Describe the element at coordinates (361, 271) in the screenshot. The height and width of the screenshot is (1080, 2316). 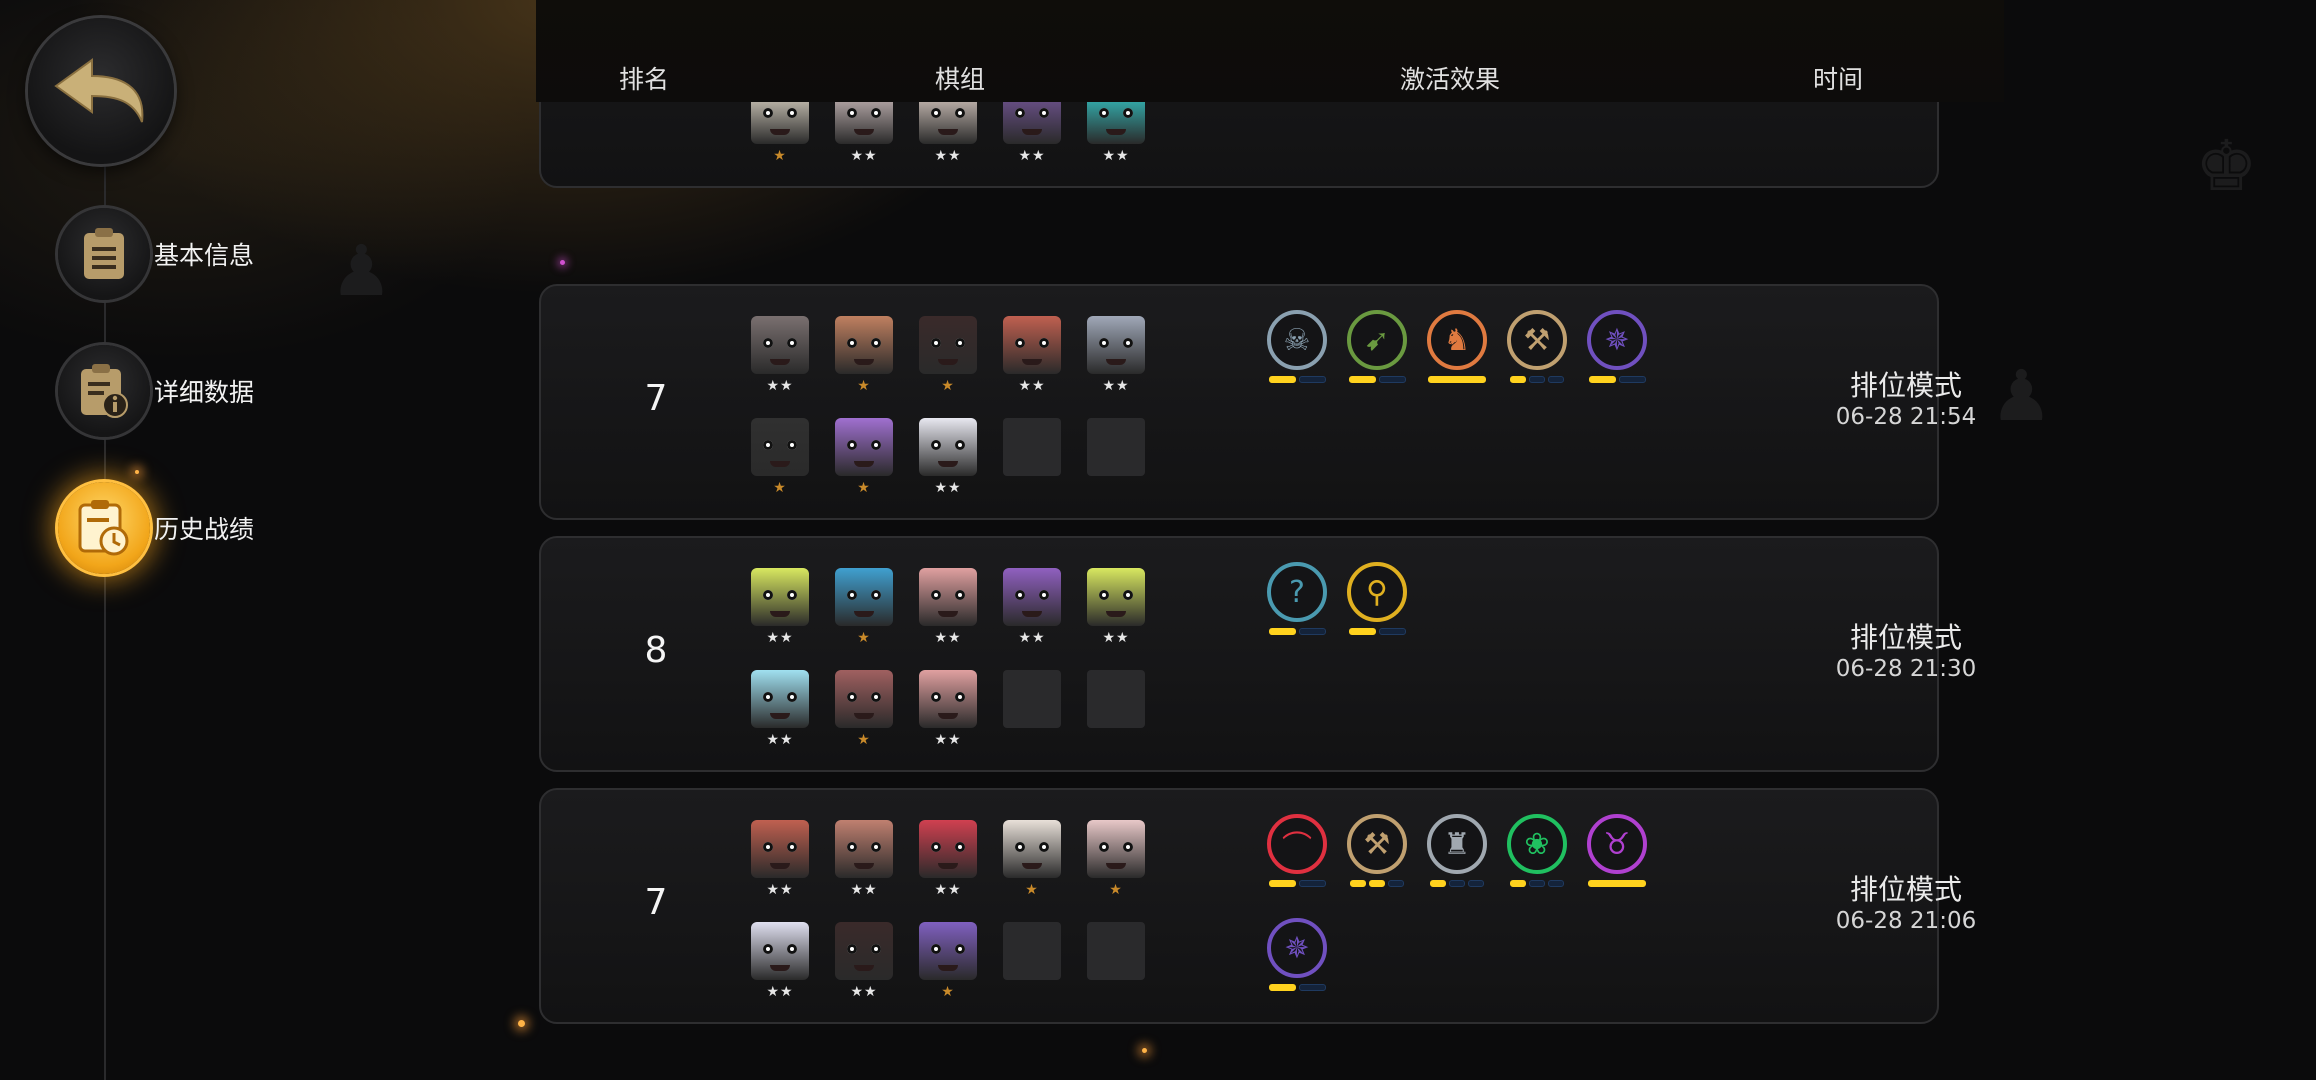
I see `chess-pawn-icon: ♟` at that location.